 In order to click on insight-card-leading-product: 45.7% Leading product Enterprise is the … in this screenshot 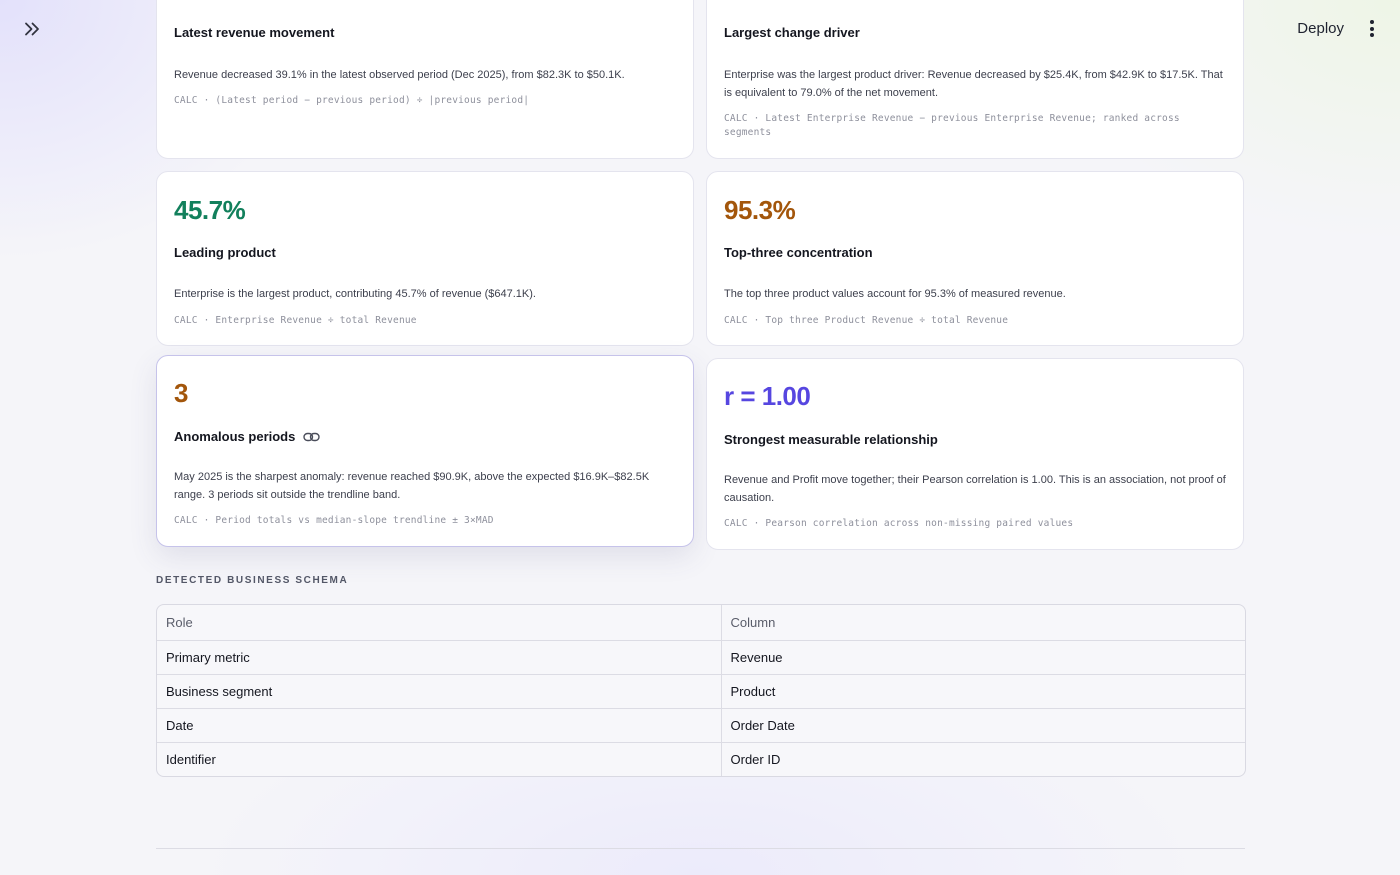, I will do `click(425, 258)`.